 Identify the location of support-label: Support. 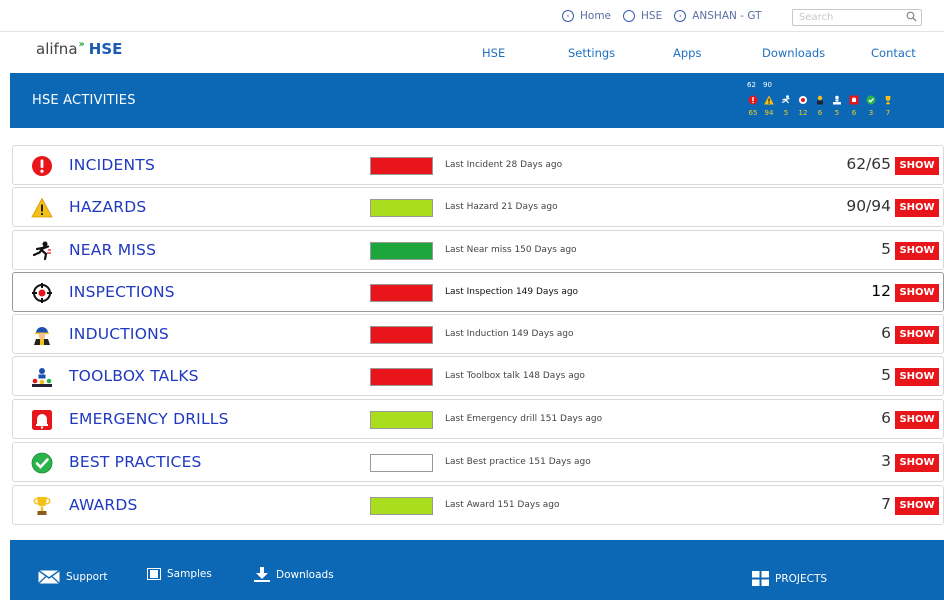
(87, 577).